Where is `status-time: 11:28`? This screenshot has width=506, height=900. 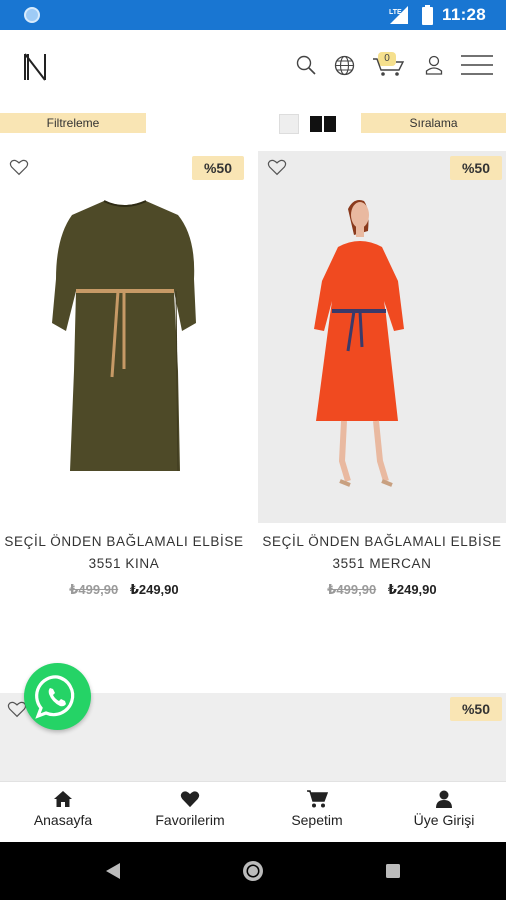 status-time: 11:28 is located at coordinates (464, 14).